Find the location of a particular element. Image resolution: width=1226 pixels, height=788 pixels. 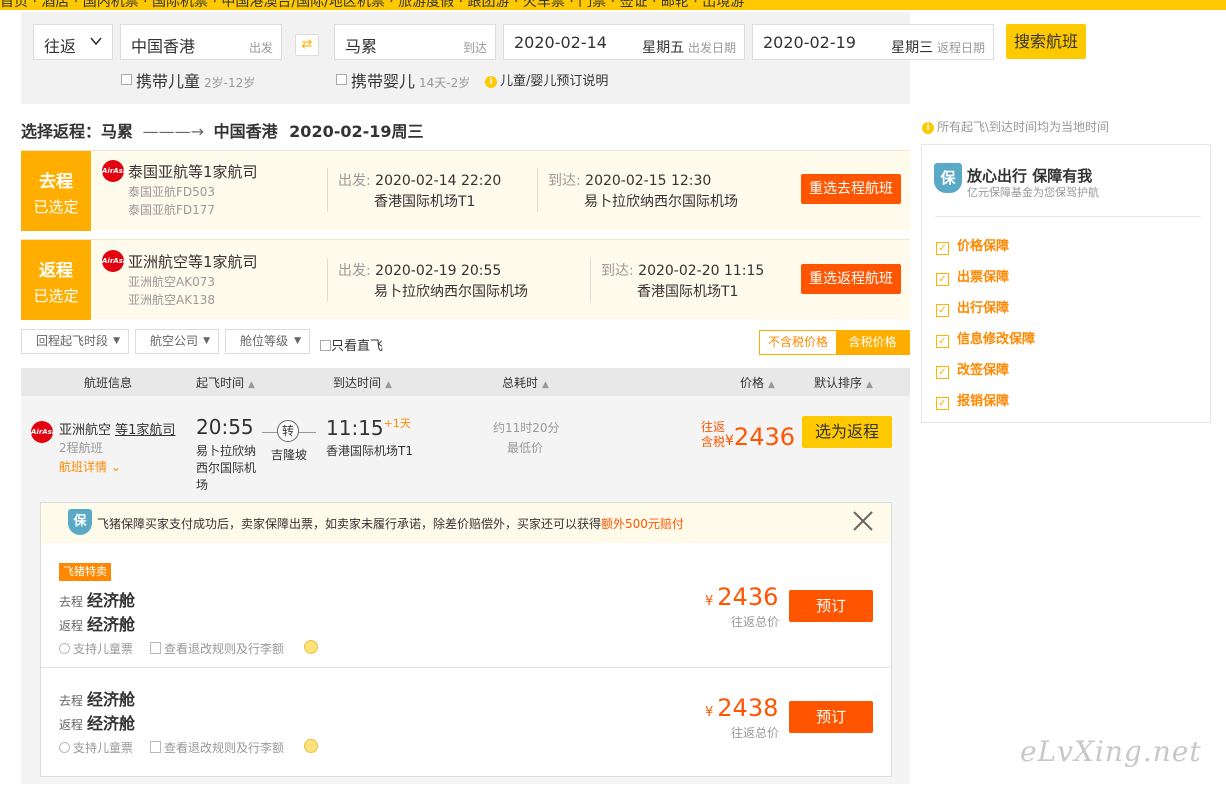

to-city-input: 马累 到达 is located at coordinates (415, 42).